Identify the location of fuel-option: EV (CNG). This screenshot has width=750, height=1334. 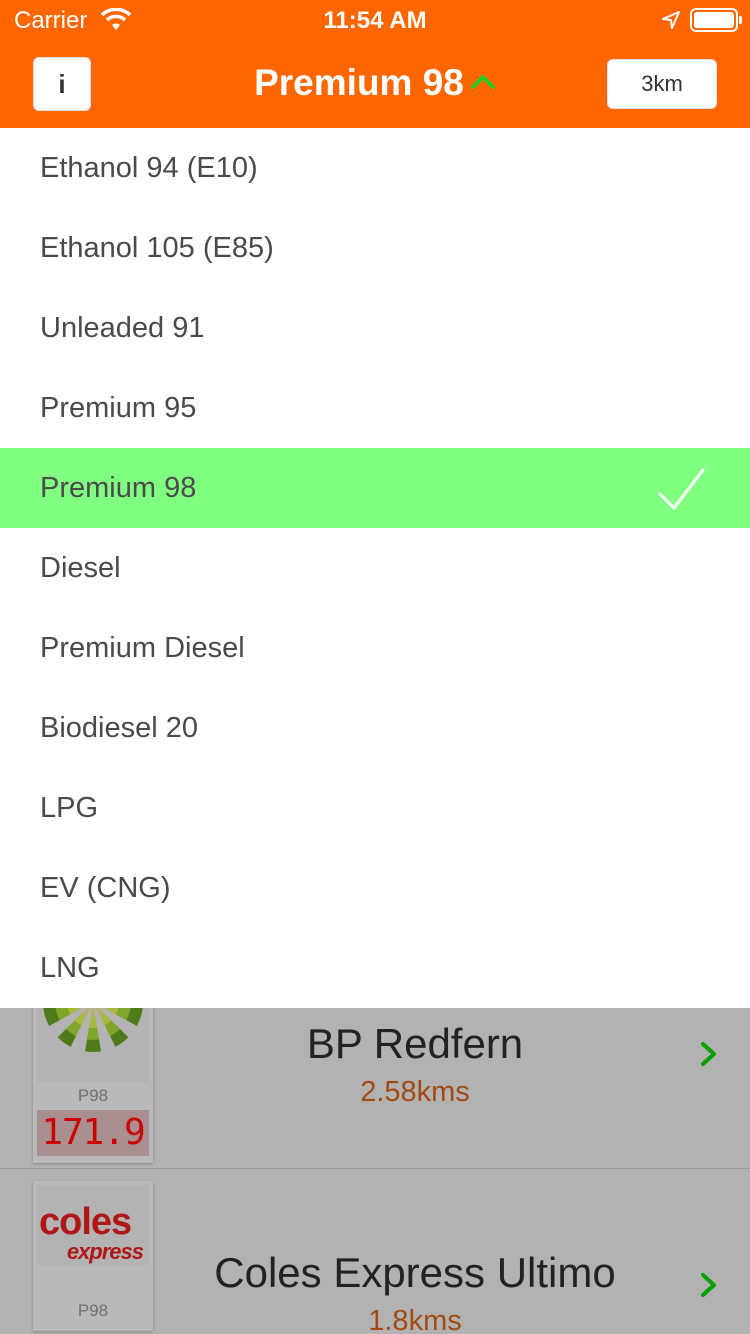
(375, 888).